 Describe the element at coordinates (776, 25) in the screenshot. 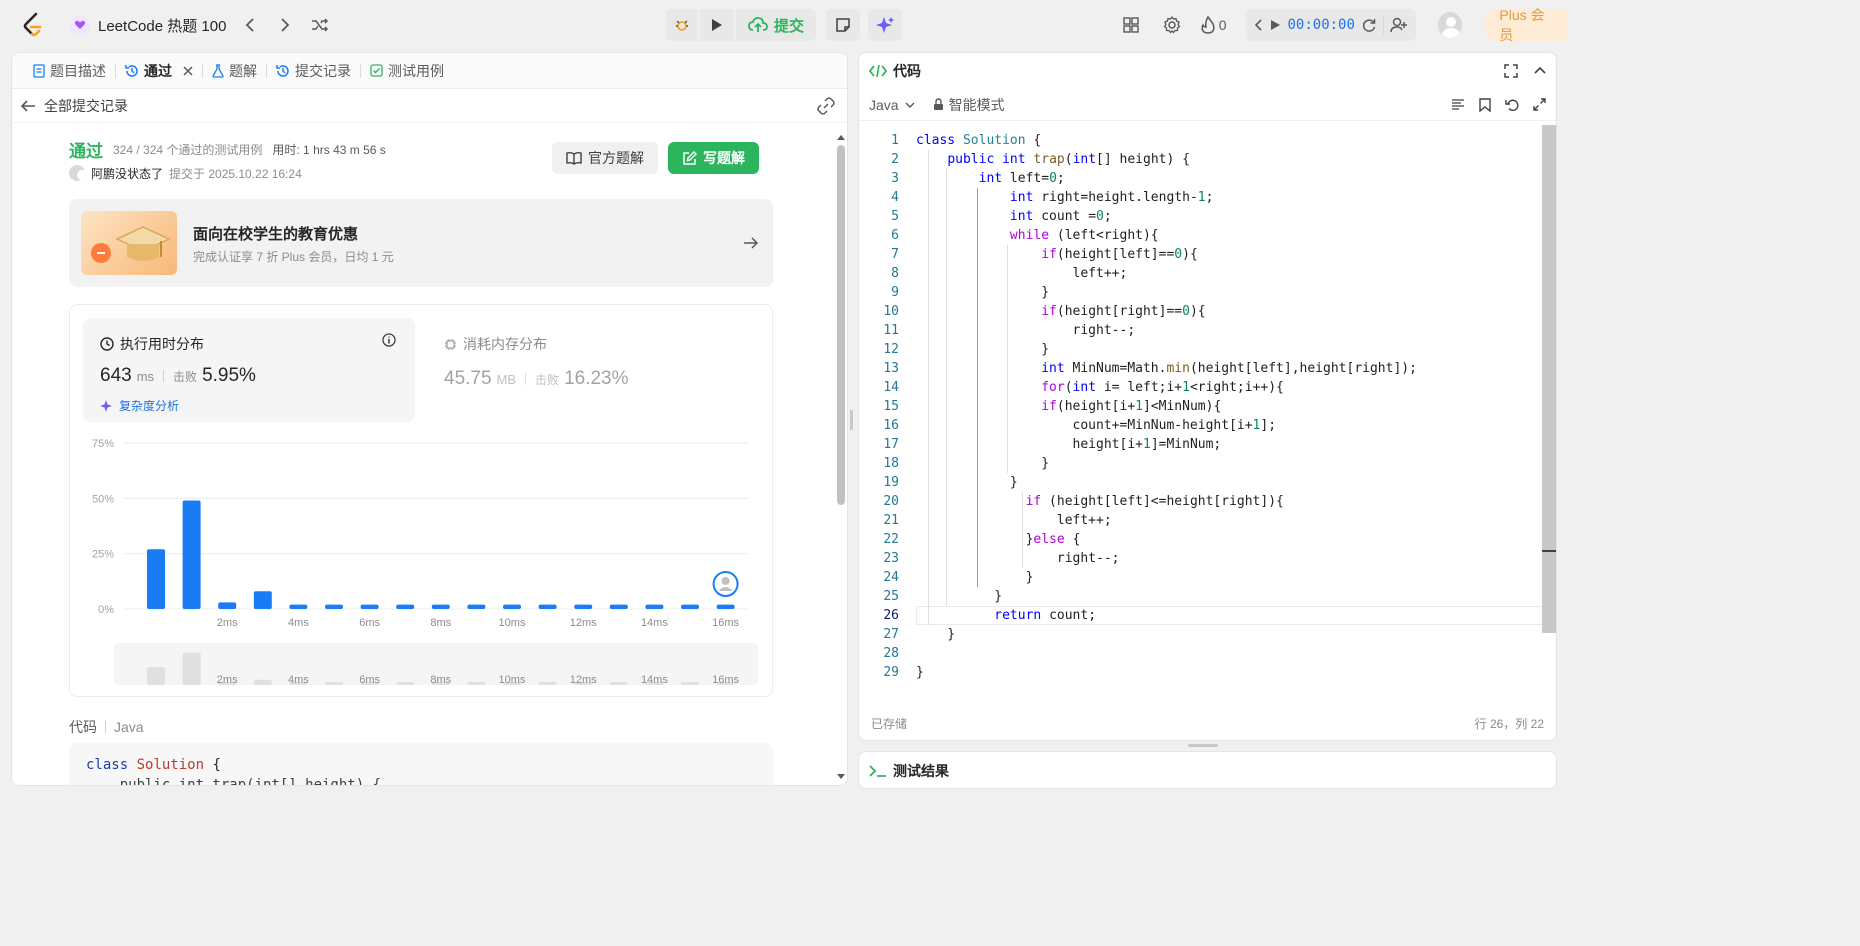

I see `submit-button: 提交` at that location.